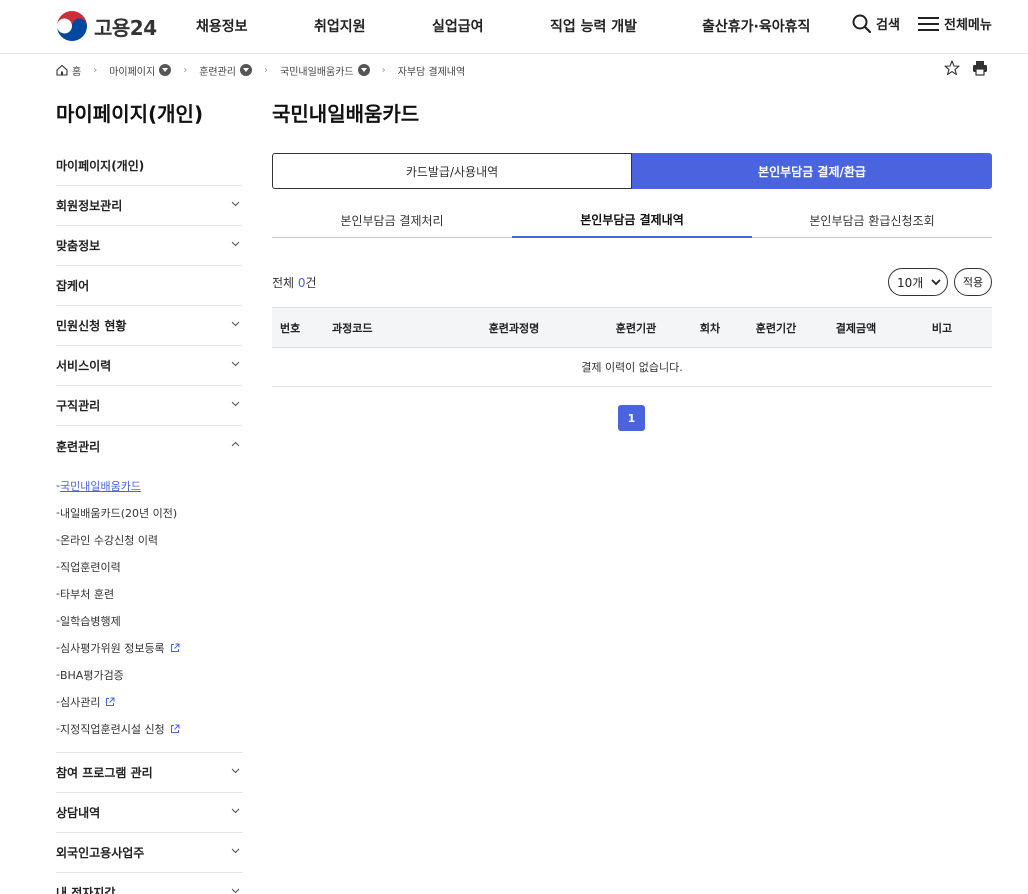 Image resolution: width=1028 pixels, height=894 pixels. Describe the element at coordinates (80, 702) in the screenshot. I see `sidebar-subitem-label: 심사관리` at that location.